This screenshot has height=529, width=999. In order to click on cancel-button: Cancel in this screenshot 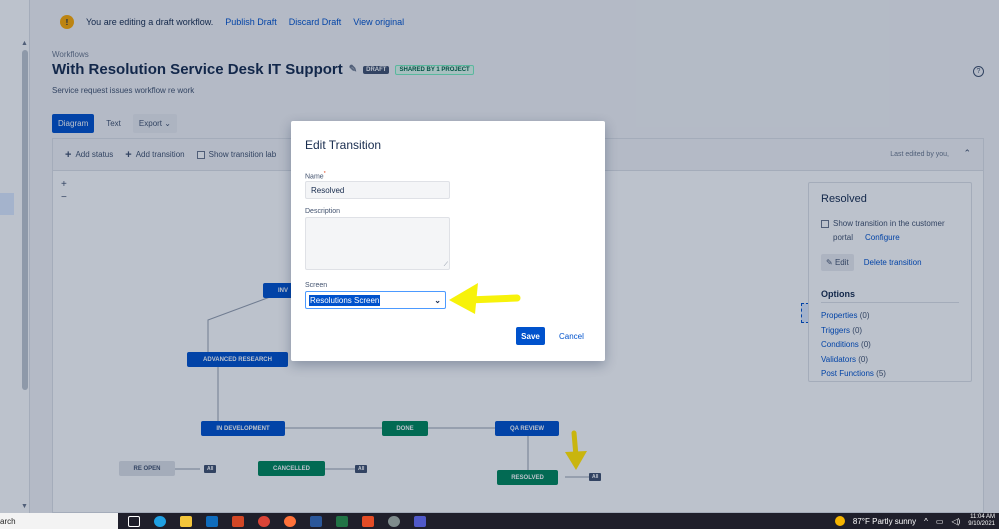, I will do `click(571, 336)`.